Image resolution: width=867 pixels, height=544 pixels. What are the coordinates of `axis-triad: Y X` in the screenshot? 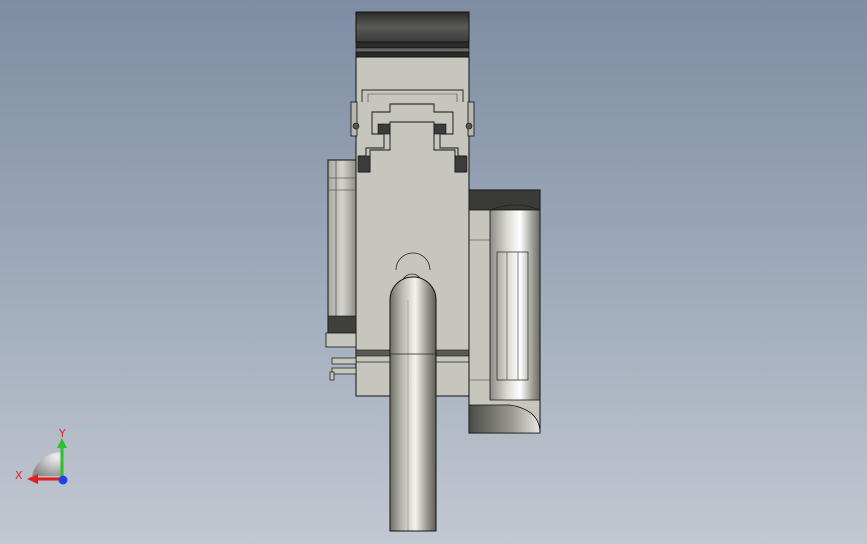 It's located at (41, 456).